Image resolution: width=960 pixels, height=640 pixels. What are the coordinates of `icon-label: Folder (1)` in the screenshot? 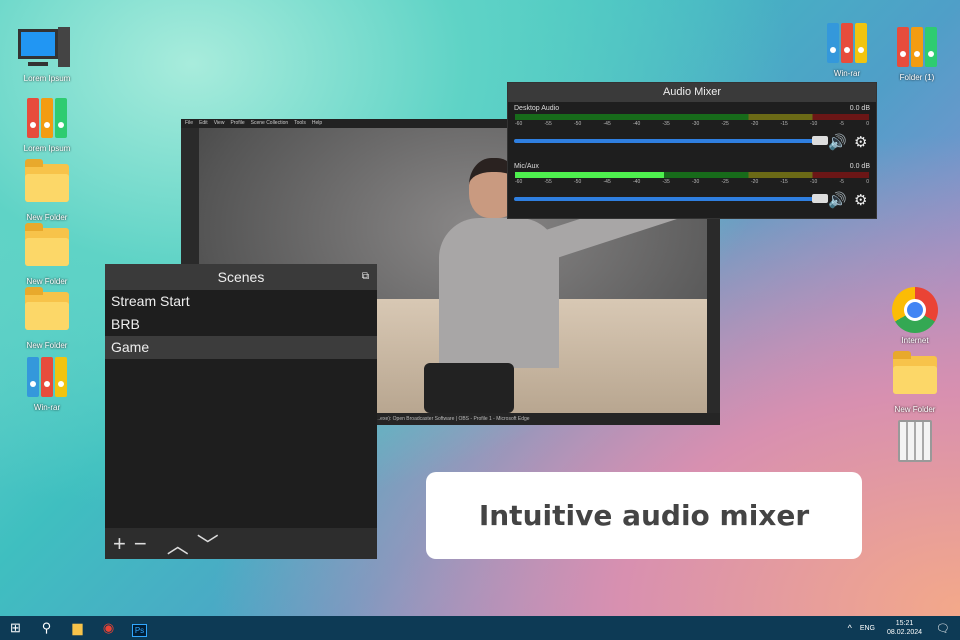 It's located at (917, 77).